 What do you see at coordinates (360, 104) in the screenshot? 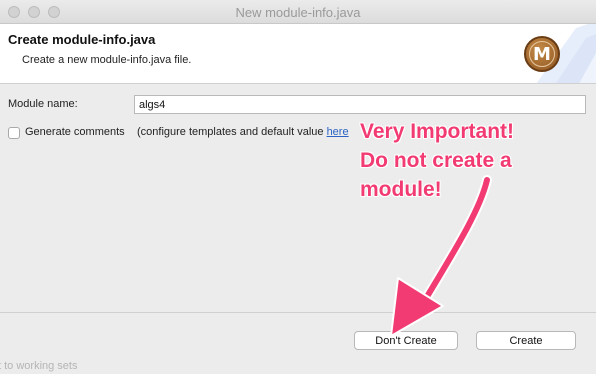
I see `module-name-input` at bounding box center [360, 104].